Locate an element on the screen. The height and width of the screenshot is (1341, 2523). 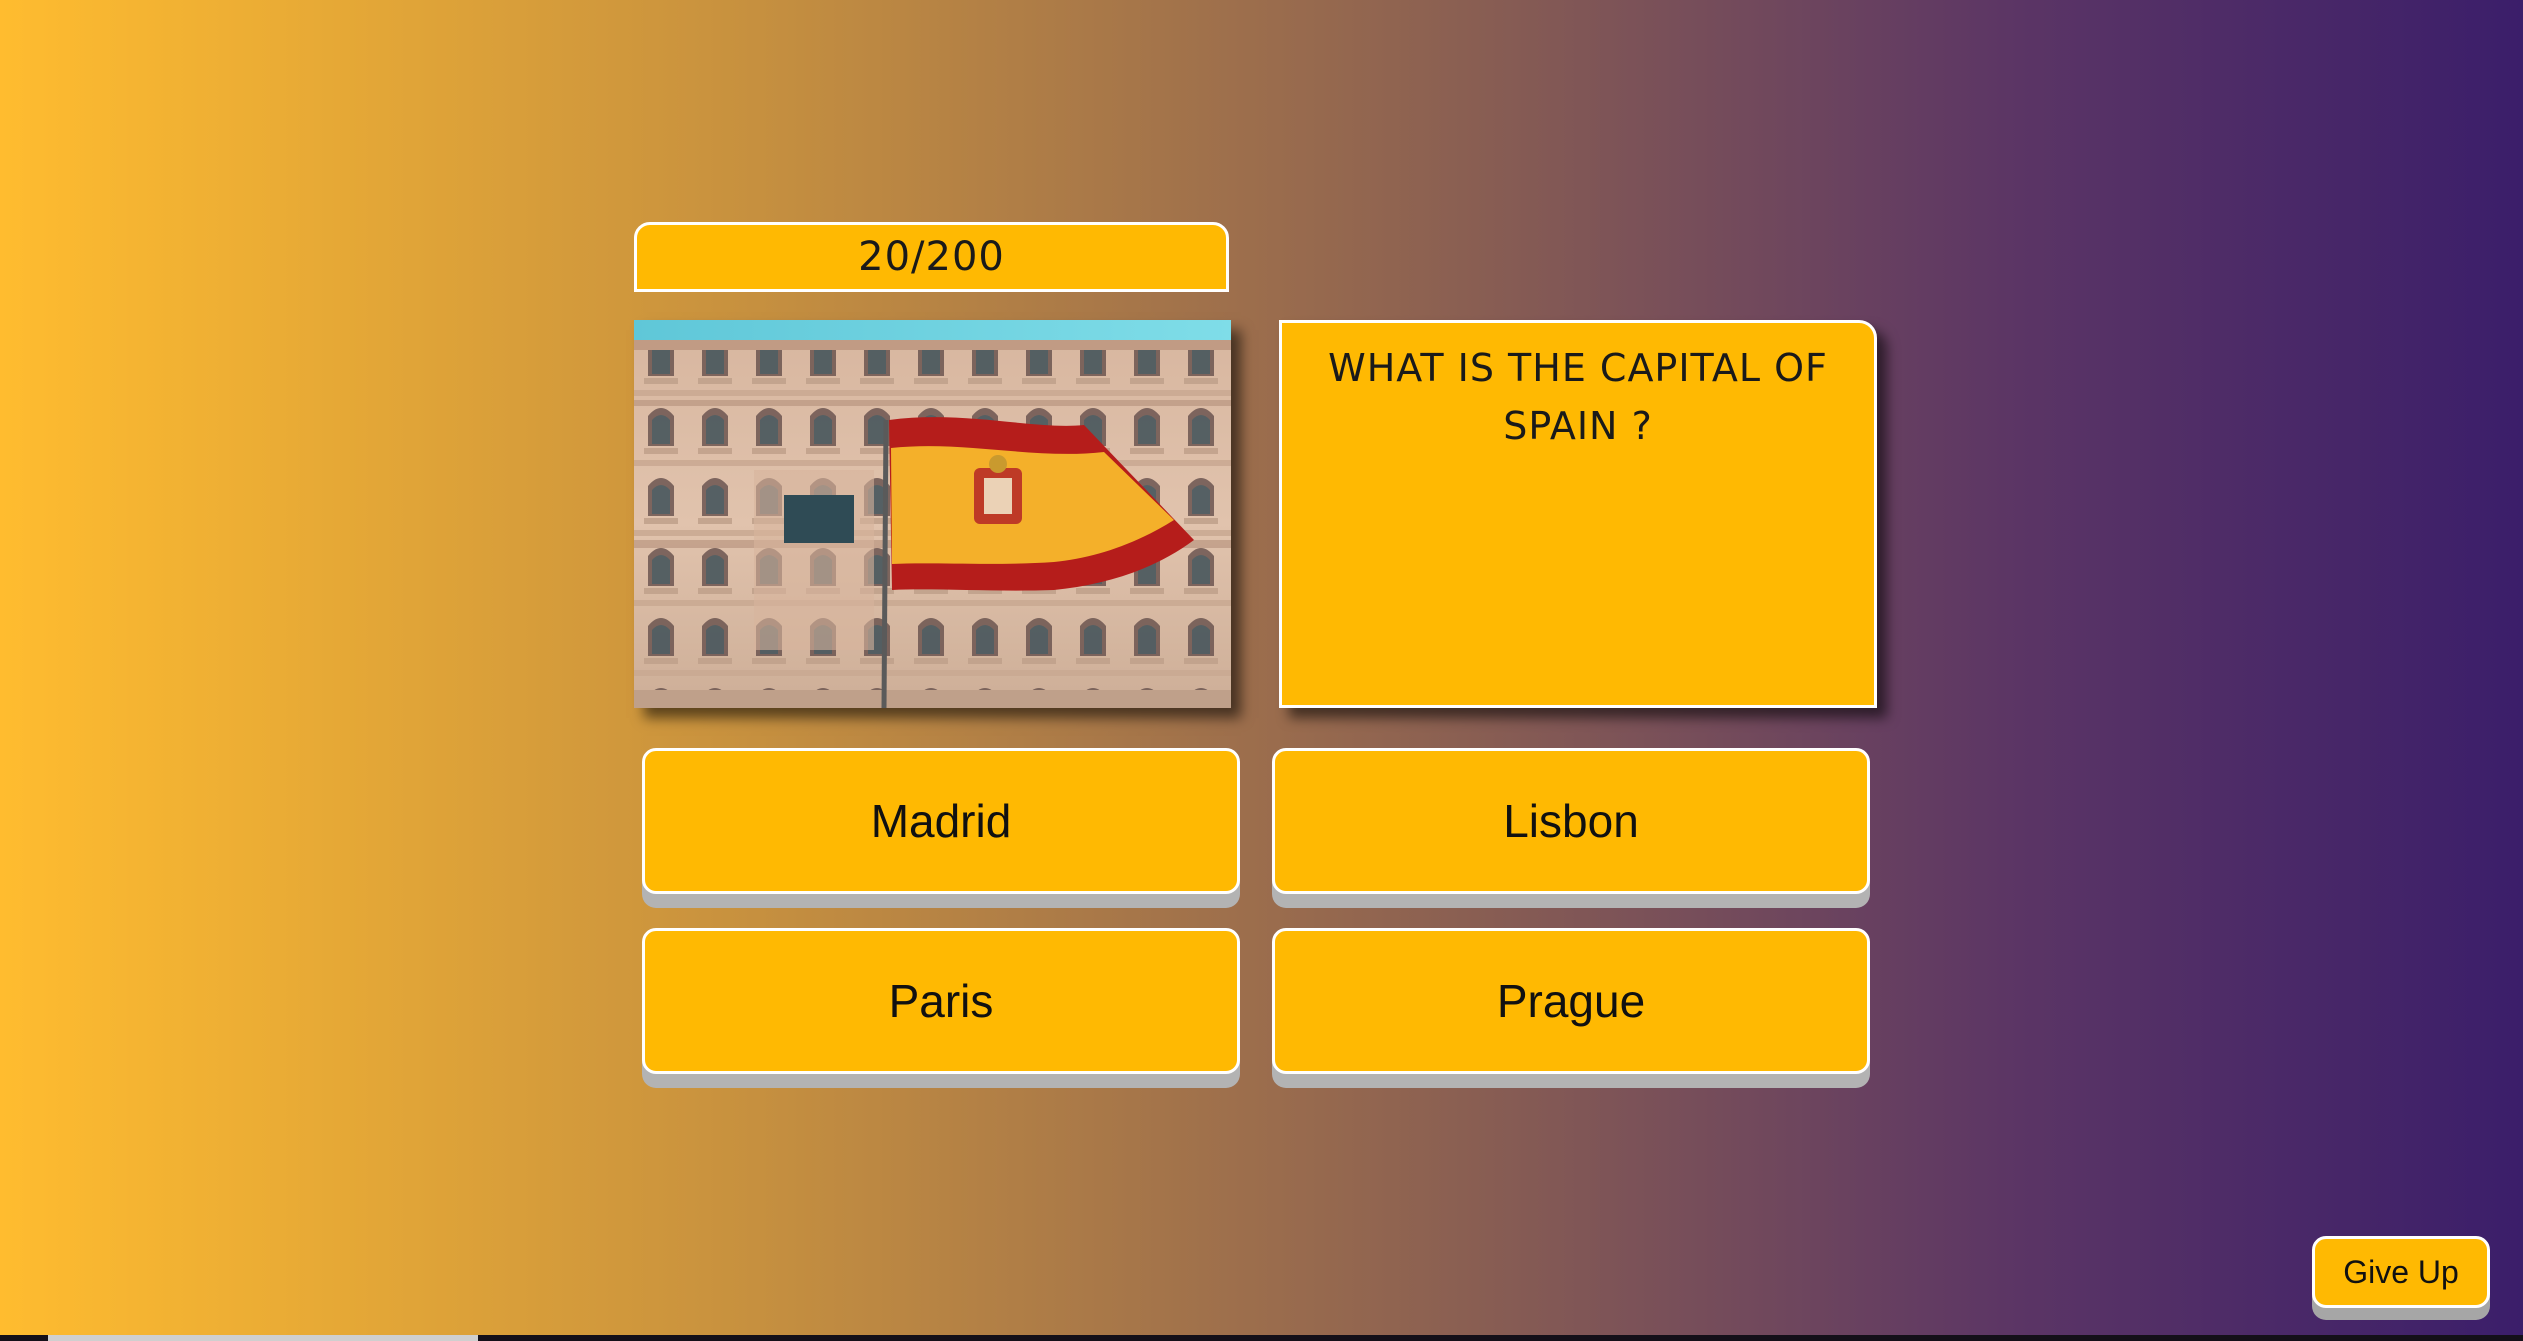
question-text: WHAT IS THE CAPITAL OF SPAIN ? is located at coordinates (1578, 514).